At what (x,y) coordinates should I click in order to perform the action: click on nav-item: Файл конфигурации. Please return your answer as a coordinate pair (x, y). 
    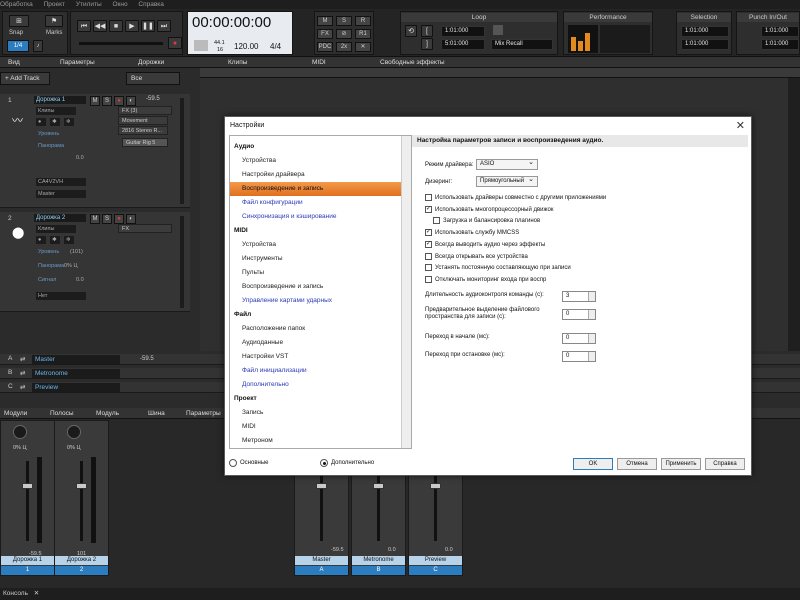
    Looking at the image, I should click on (315, 203).